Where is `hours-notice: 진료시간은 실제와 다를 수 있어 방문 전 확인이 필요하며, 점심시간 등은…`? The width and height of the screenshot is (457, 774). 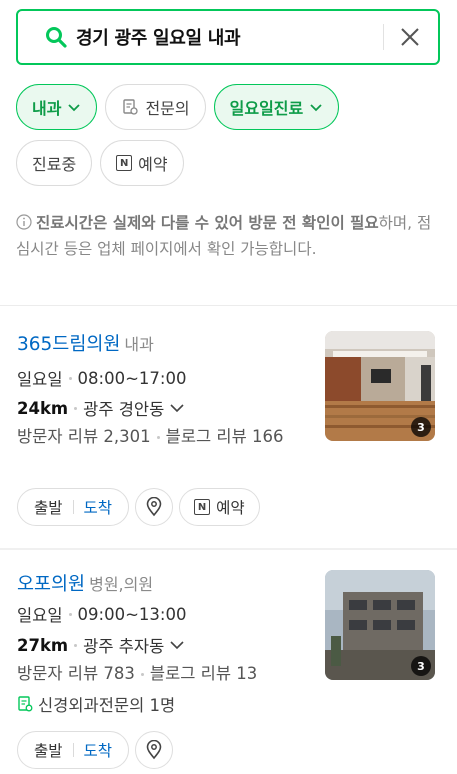 hours-notice: 진료시간은 실제와 다를 수 있어 방문 전 확인이 필요하며, 점심시간 등은… is located at coordinates (226, 236).